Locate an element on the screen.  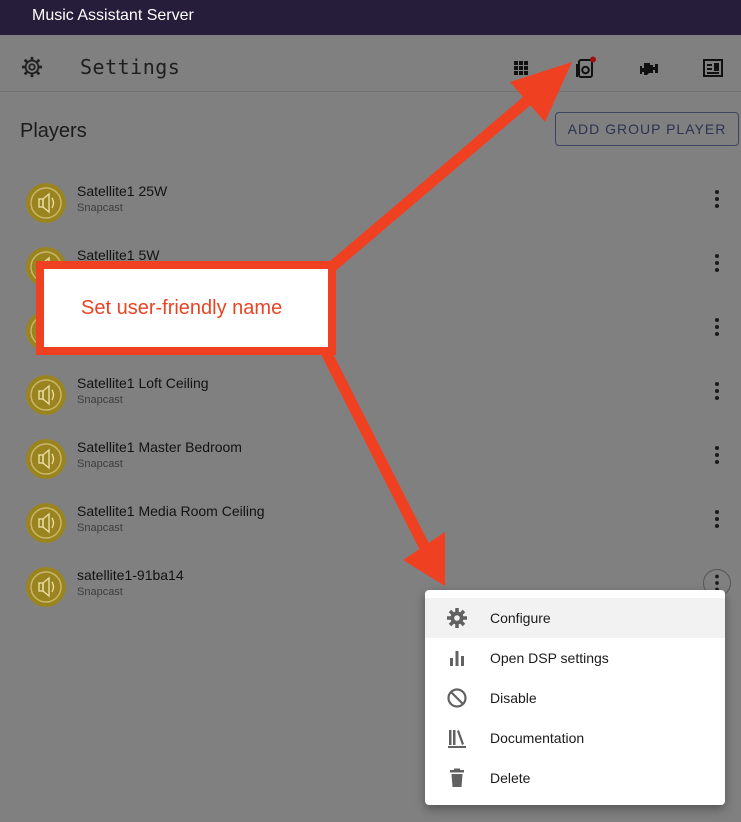
section-title: Players is located at coordinates (53, 131).